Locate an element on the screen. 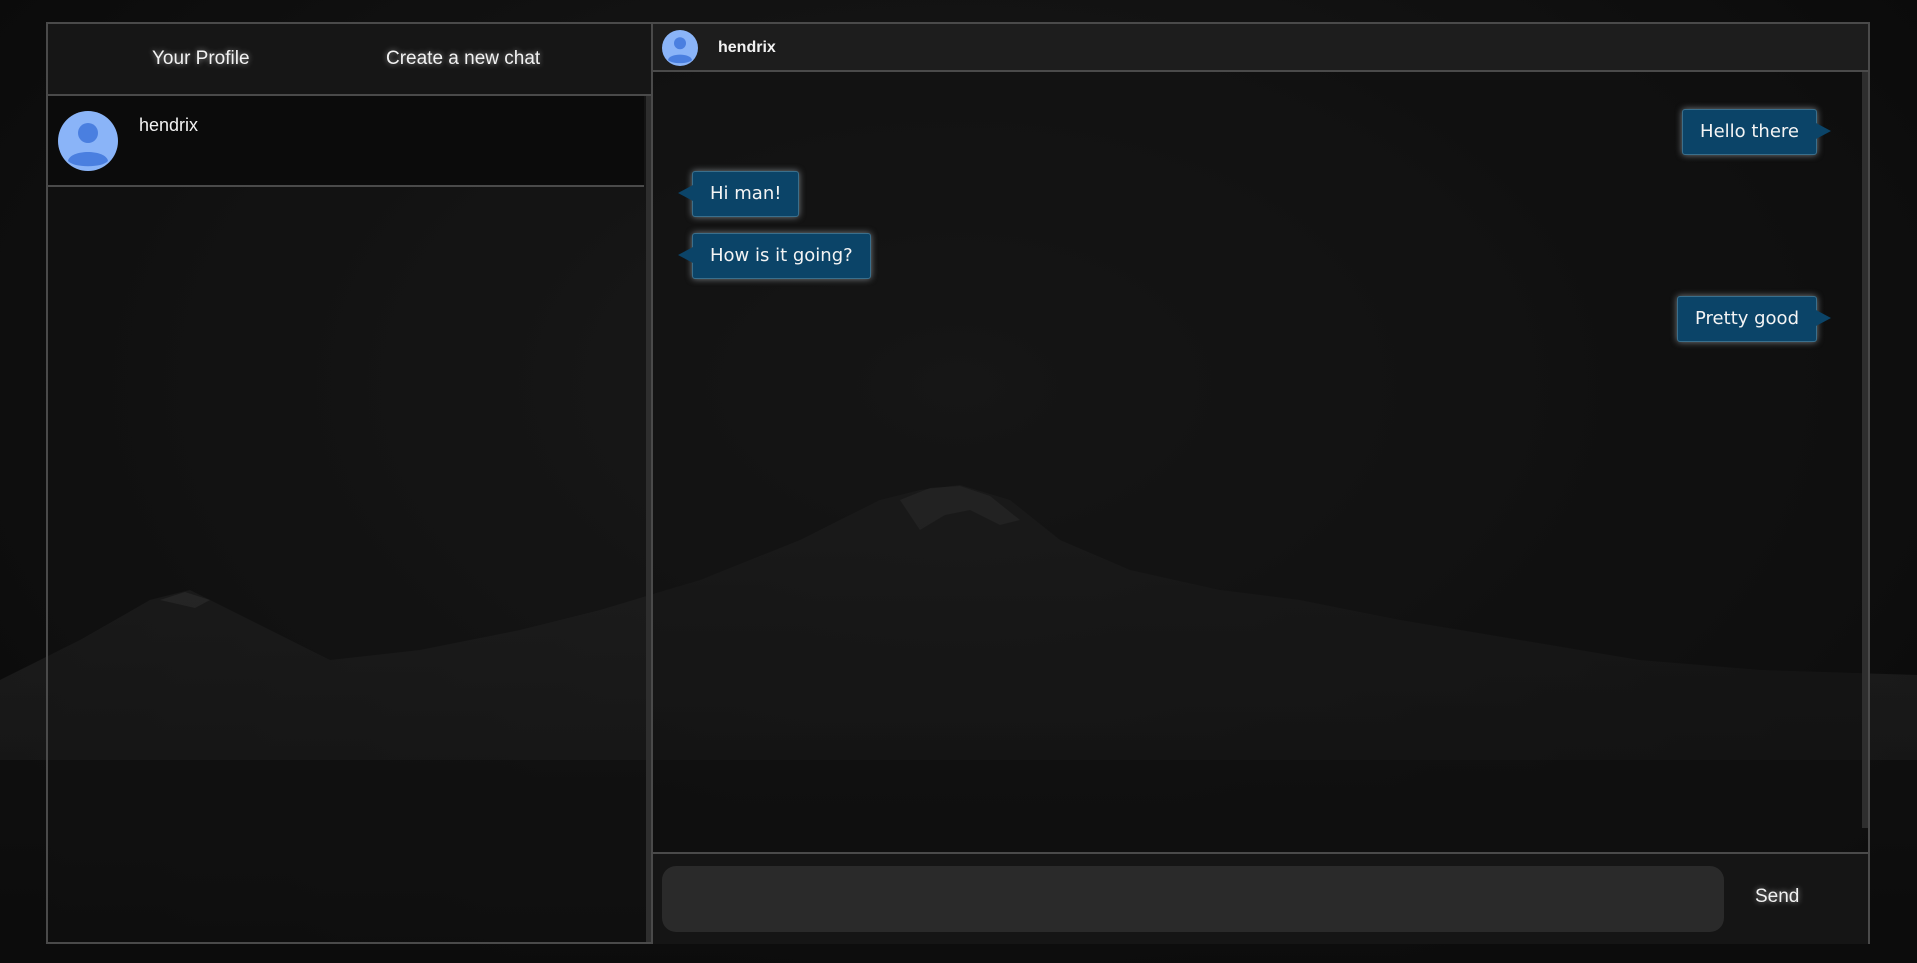 The height and width of the screenshot is (963, 1917). chat-list-item-name: hendrix is located at coordinates (169, 125).